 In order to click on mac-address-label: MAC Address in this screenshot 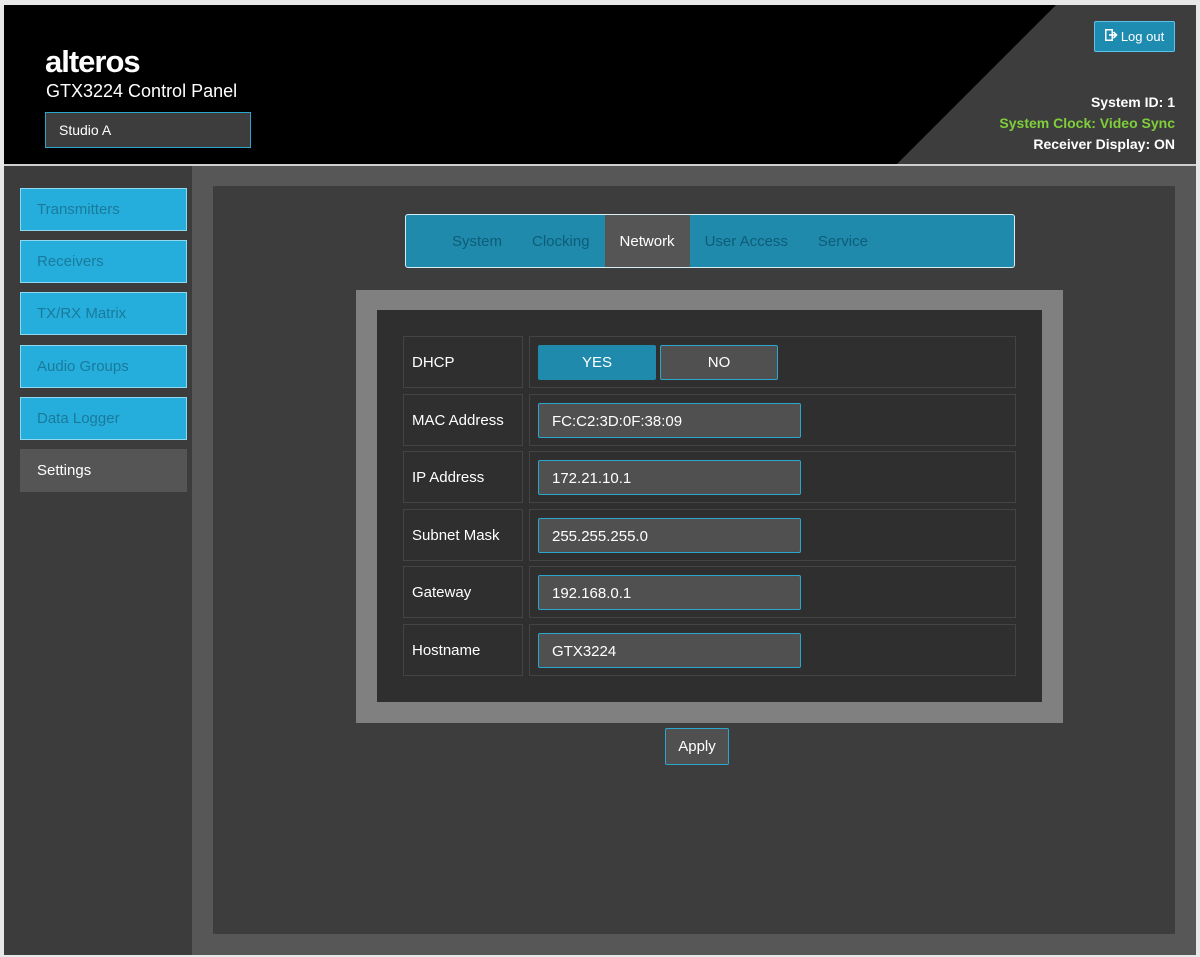, I will do `click(463, 420)`.